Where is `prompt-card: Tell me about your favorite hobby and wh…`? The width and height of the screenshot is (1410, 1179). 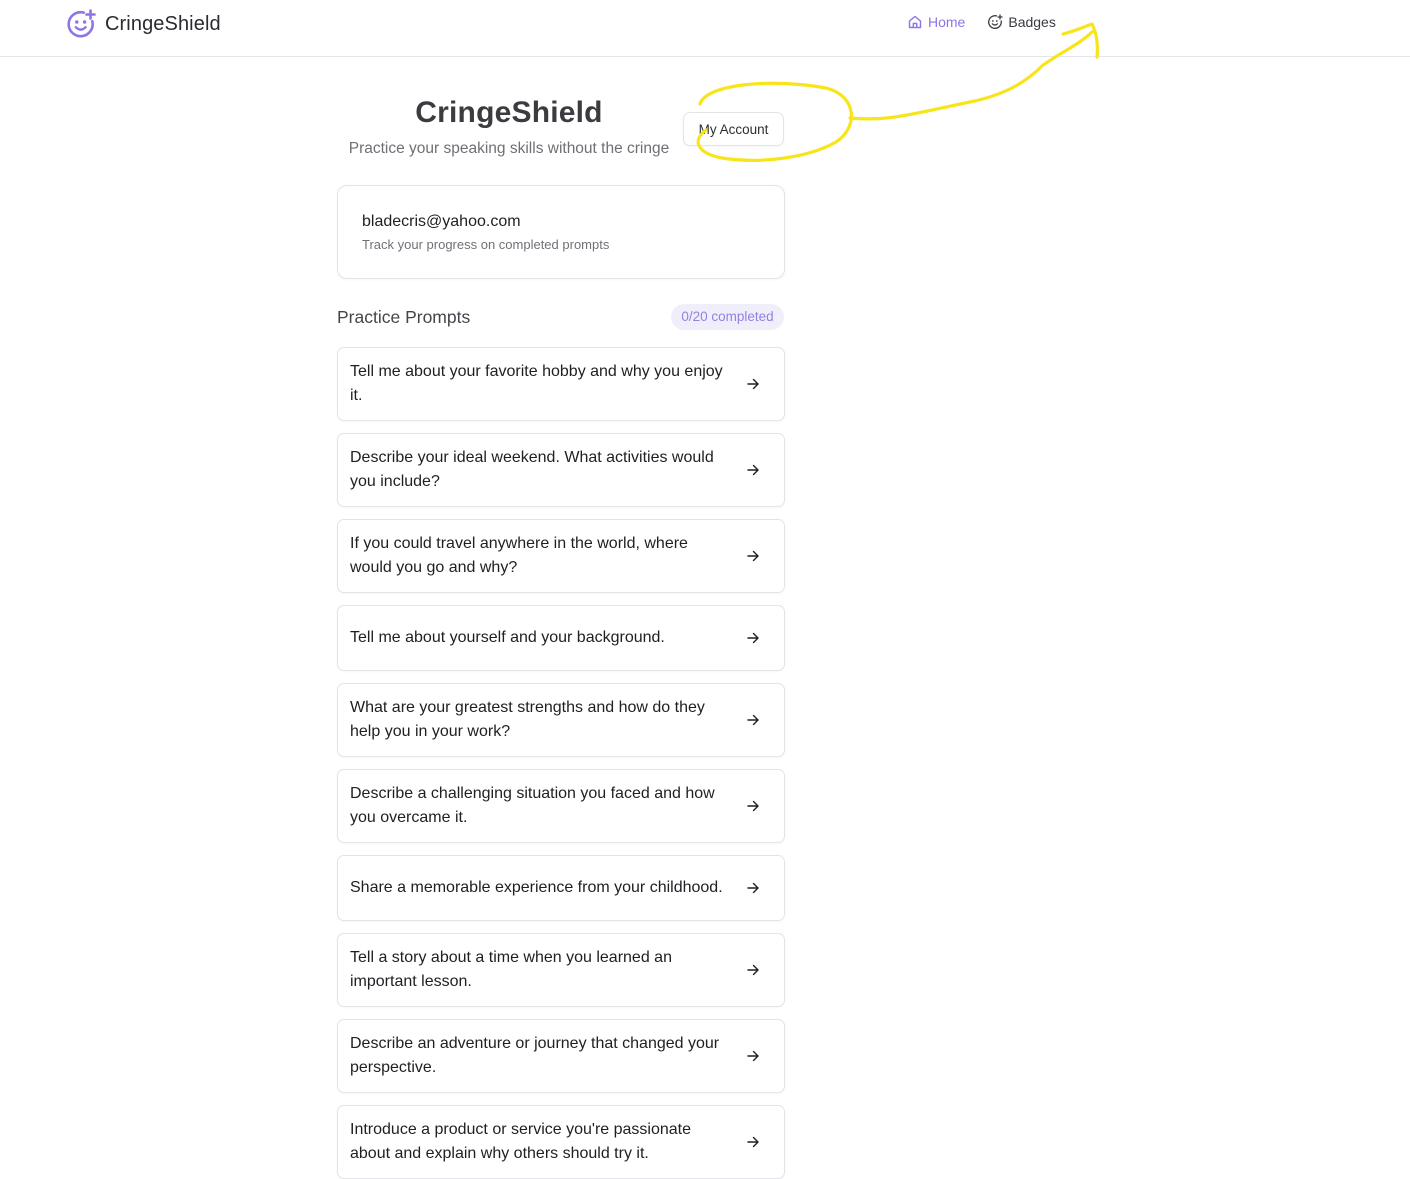 prompt-card: Tell me about your favorite hobby and wh… is located at coordinates (561, 384).